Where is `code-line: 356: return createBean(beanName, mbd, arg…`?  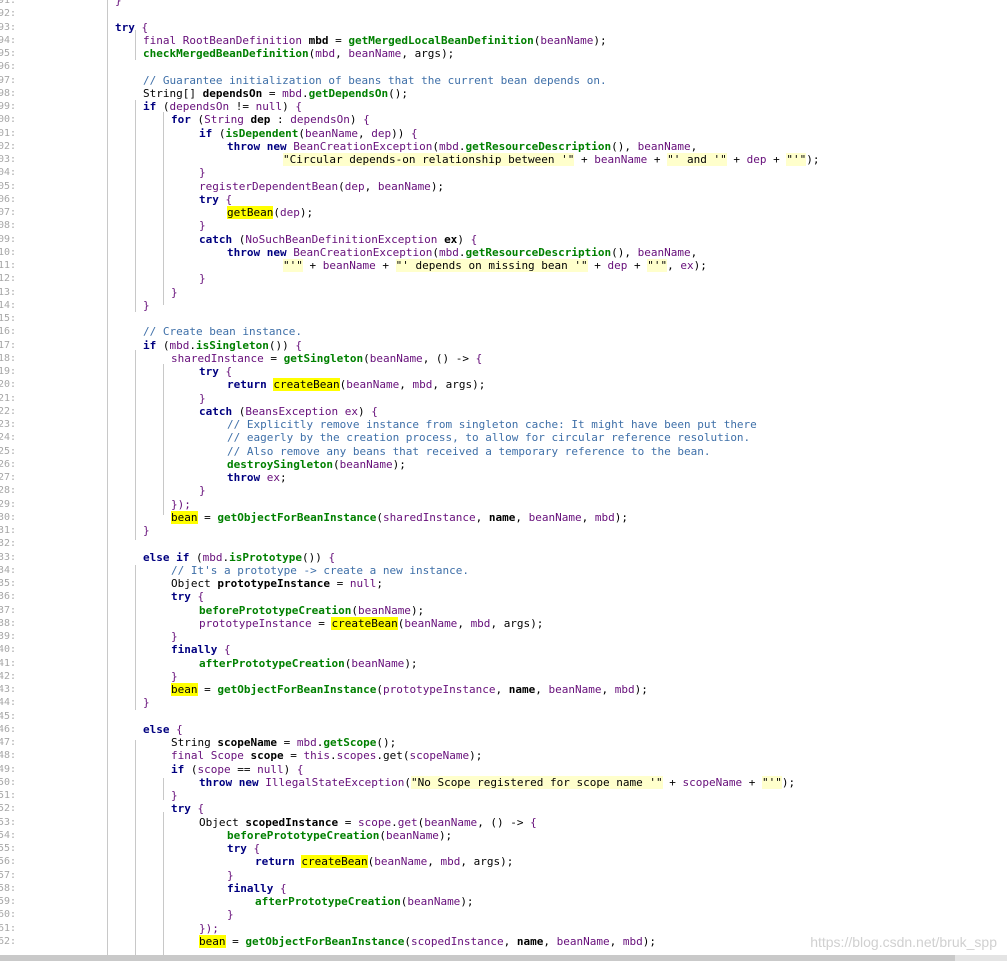 code-line: 356: return createBean(beanName, mbd, arg… is located at coordinates (503, 862).